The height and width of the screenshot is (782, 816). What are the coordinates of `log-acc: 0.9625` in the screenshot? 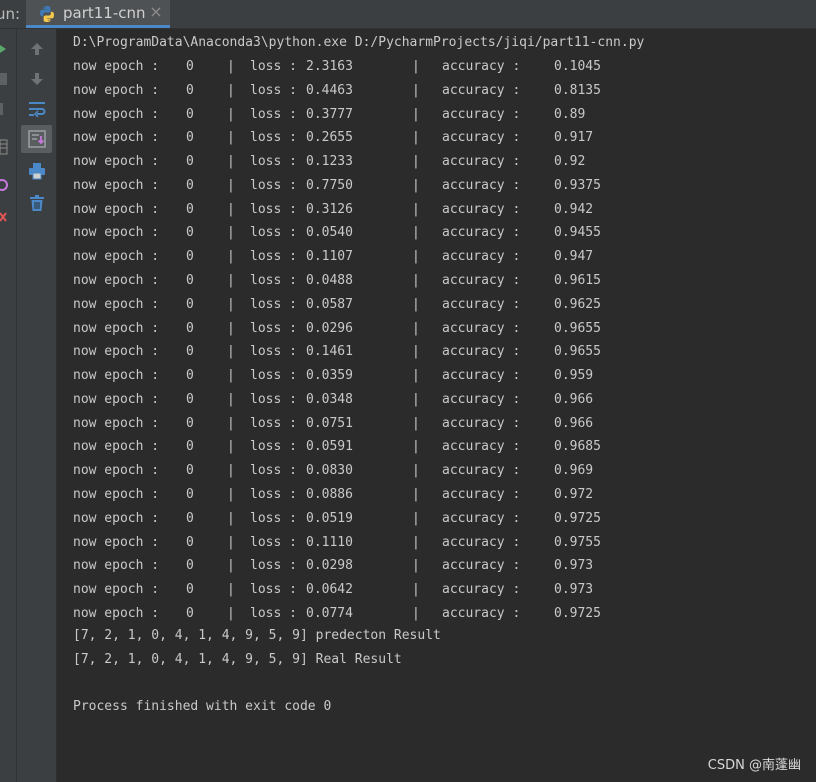 It's located at (577, 304).